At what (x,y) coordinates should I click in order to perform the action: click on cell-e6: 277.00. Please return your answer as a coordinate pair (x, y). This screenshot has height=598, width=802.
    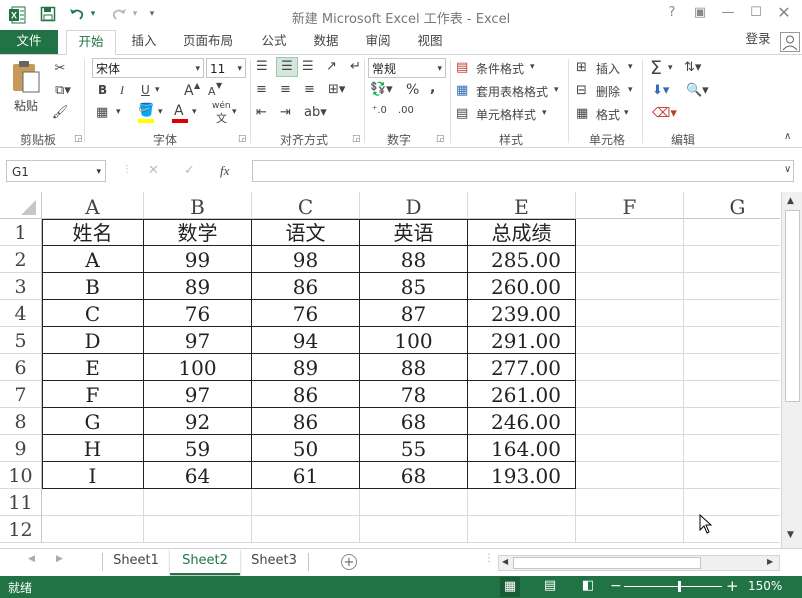
    Looking at the image, I should click on (522, 367).